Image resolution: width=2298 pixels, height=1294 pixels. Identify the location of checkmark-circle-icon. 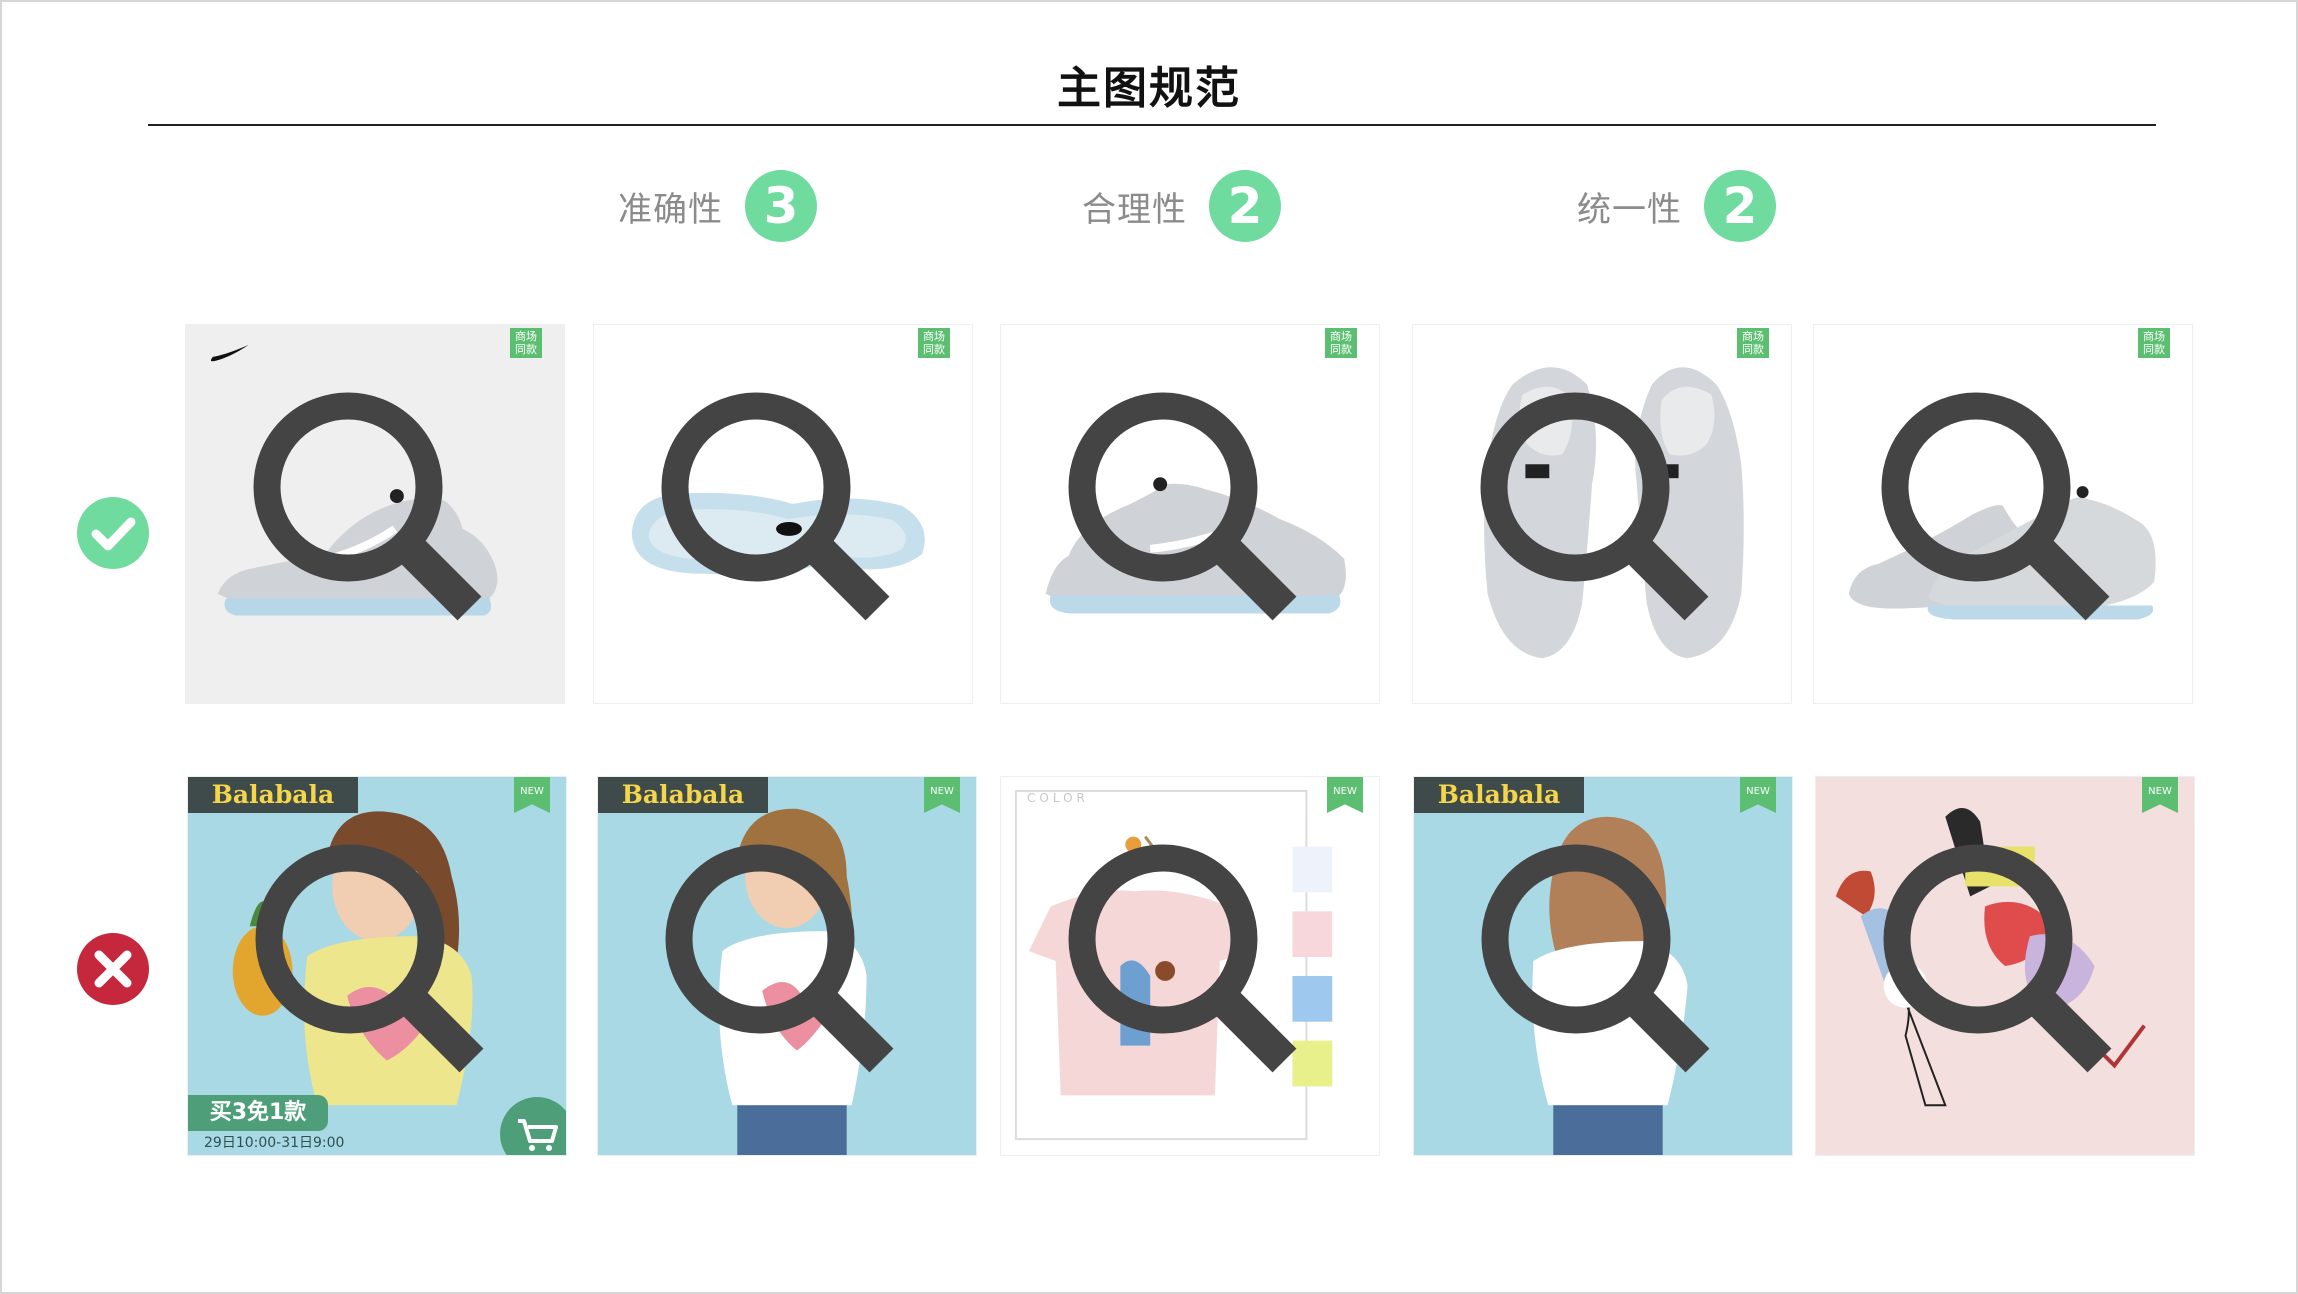
(113, 533).